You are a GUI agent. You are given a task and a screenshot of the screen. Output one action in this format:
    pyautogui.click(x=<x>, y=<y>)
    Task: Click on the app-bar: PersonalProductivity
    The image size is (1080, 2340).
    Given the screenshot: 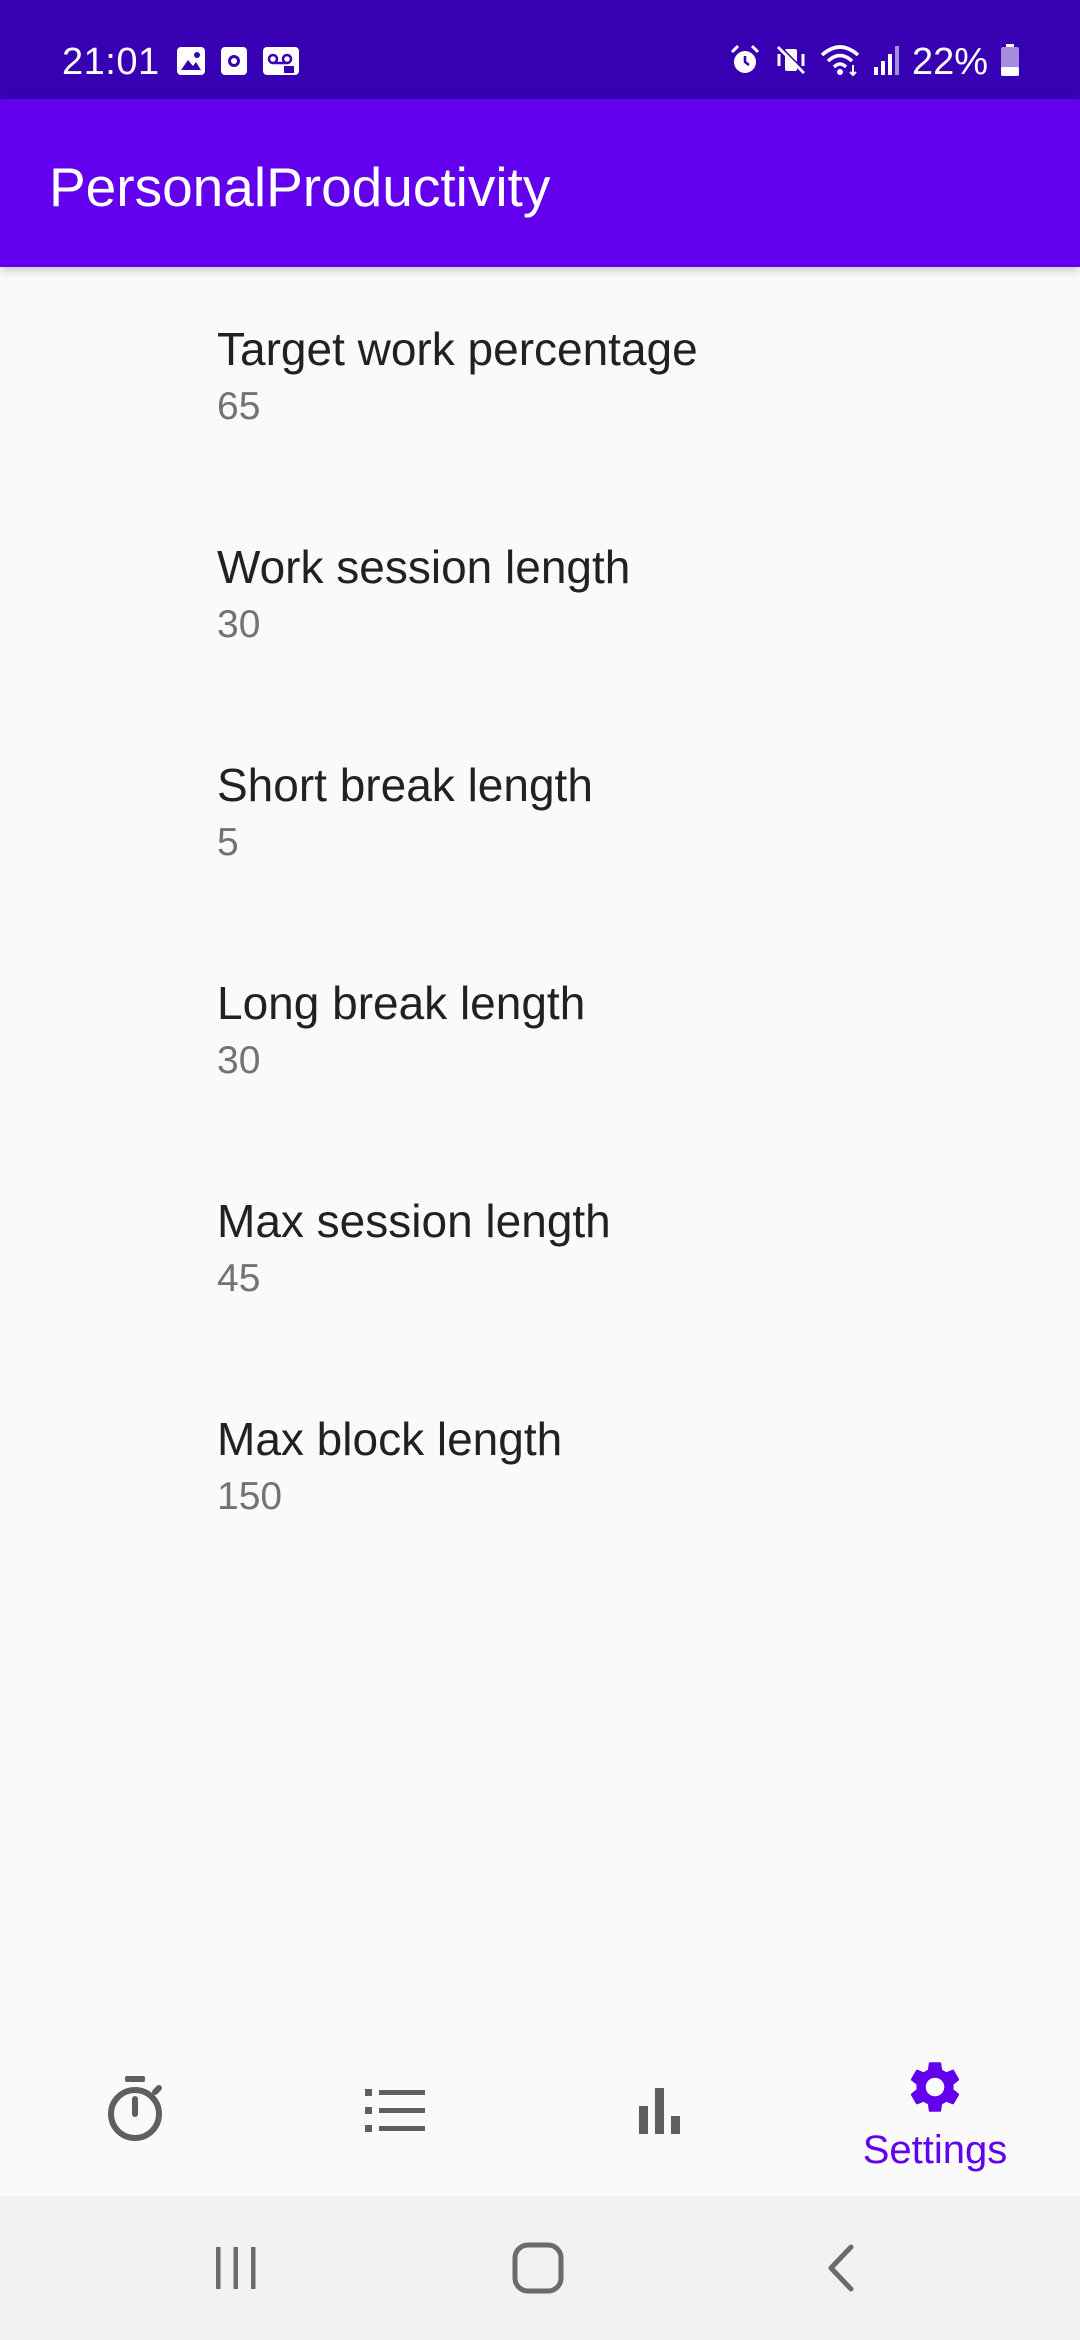 What is the action you would take?
    pyautogui.click(x=540, y=183)
    